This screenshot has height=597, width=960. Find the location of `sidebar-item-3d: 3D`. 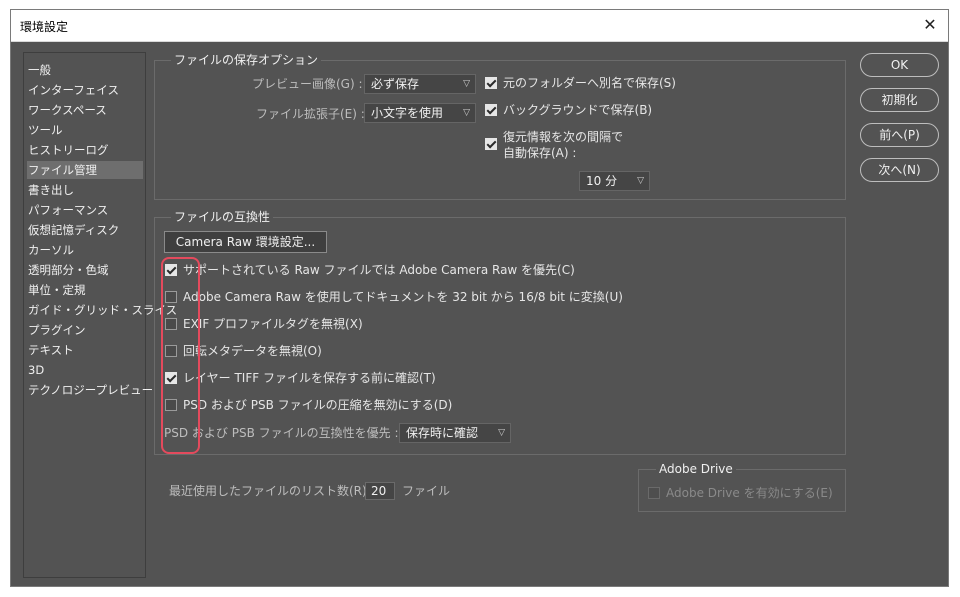

sidebar-item-3d: 3D is located at coordinates (85, 370).